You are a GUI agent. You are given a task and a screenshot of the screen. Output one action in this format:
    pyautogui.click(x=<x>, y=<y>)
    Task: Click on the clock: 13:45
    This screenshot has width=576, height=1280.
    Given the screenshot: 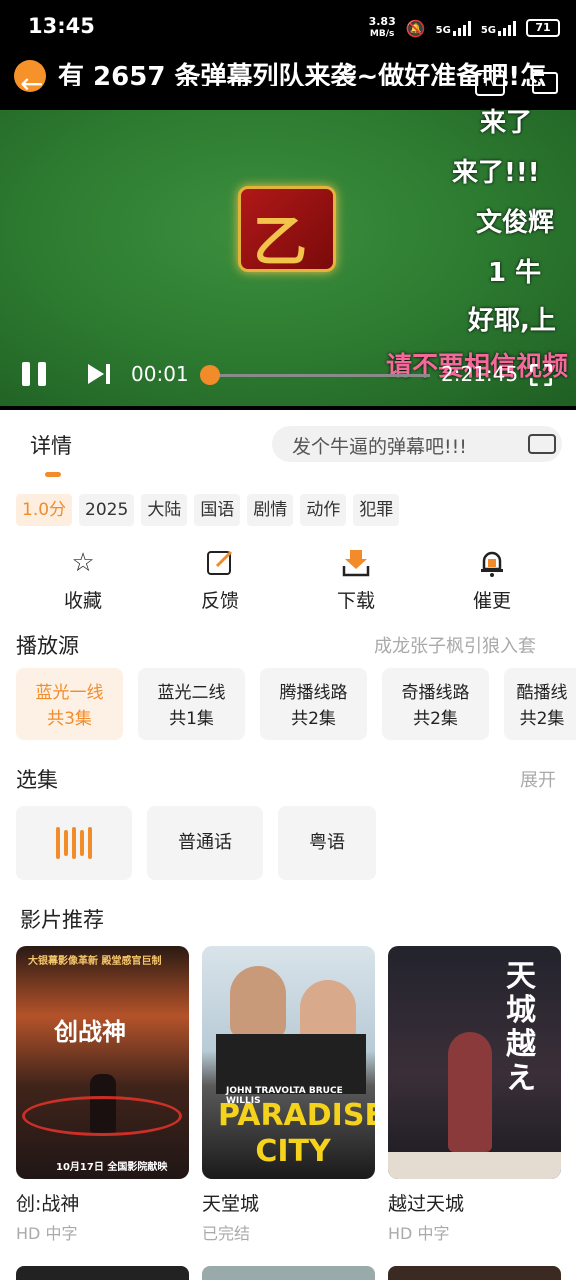 What is the action you would take?
    pyautogui.click(x=61, y=26)
    